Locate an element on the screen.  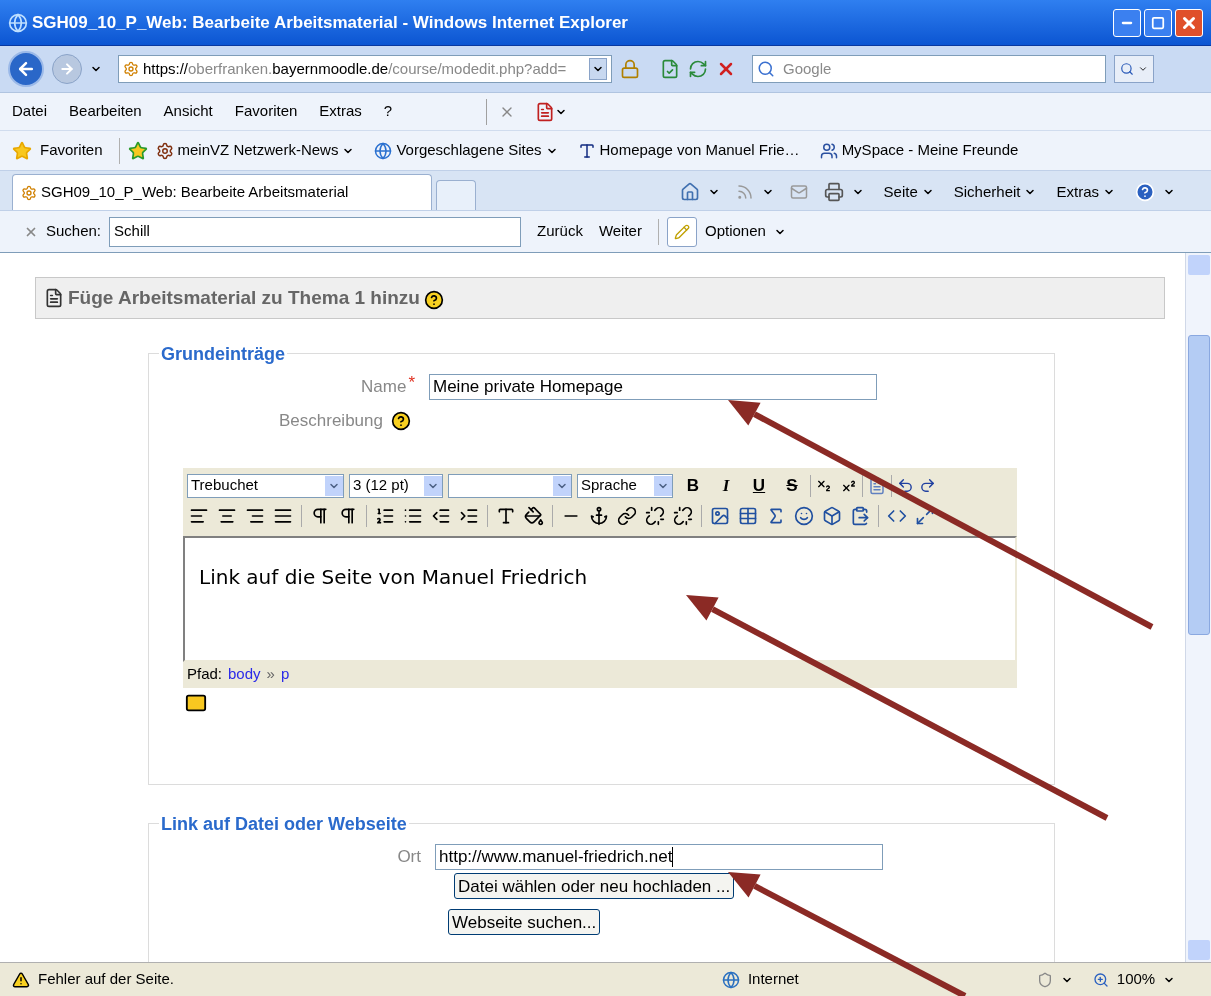
undo-icon is located at coordinates (905, 485).